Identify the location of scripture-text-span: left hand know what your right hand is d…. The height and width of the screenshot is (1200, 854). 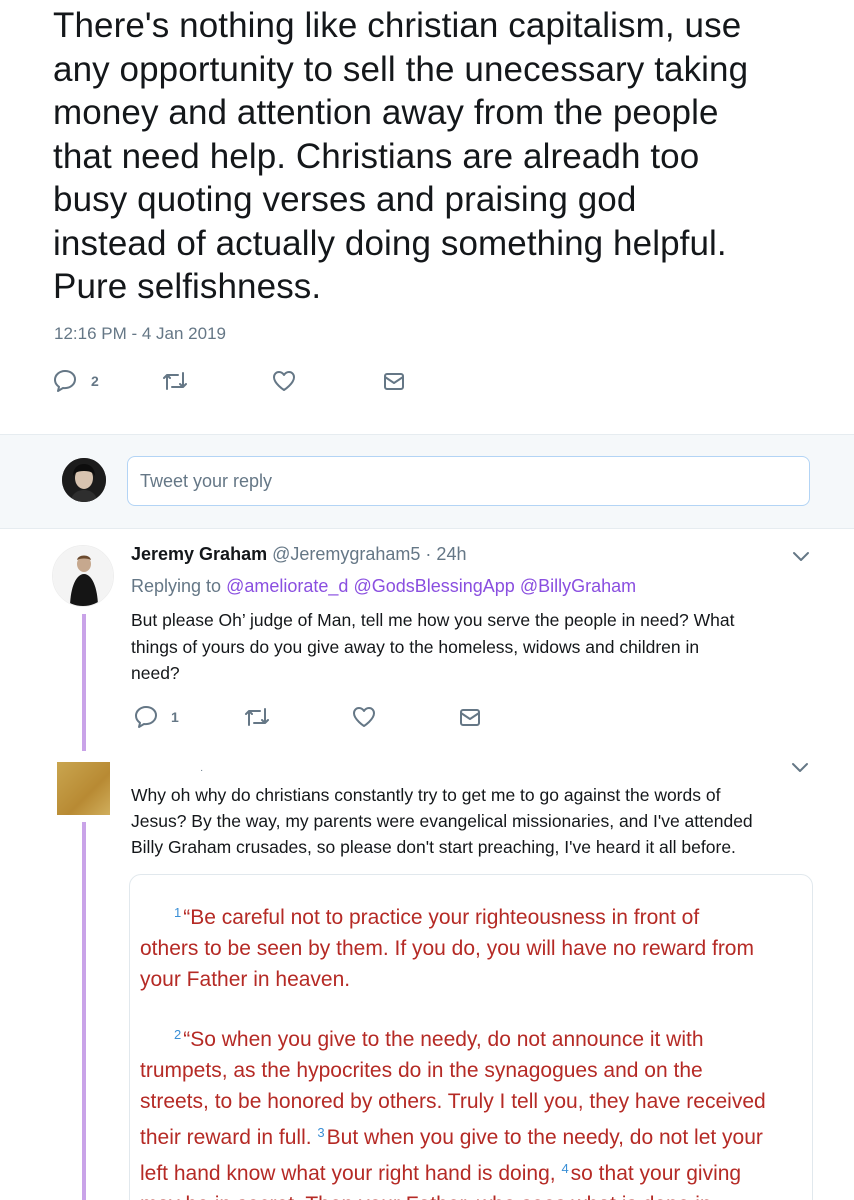
(348, 1173).